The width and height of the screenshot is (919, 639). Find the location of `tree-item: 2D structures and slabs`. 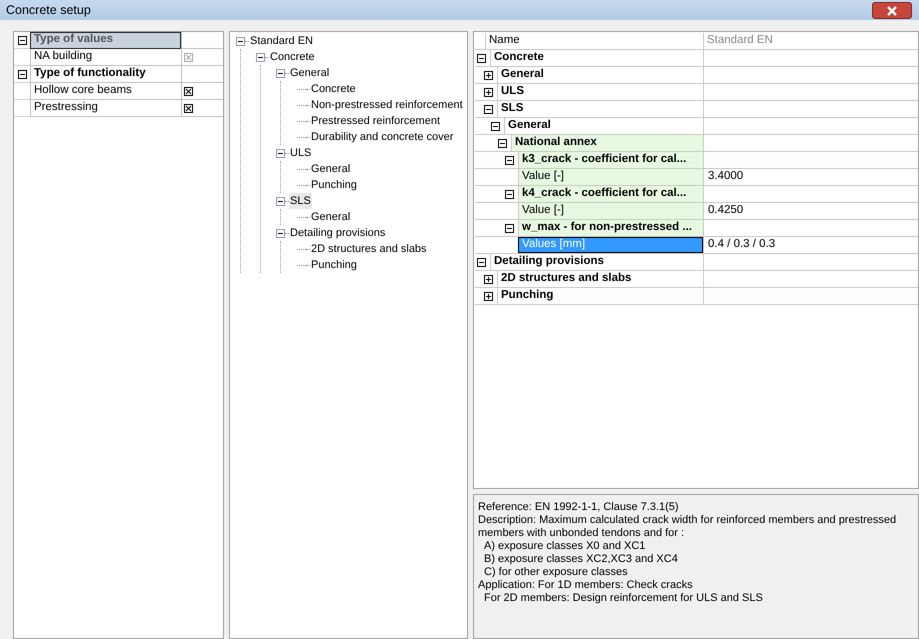

tree-item: 2D structures and slabs is located at coordinates (369, 249).